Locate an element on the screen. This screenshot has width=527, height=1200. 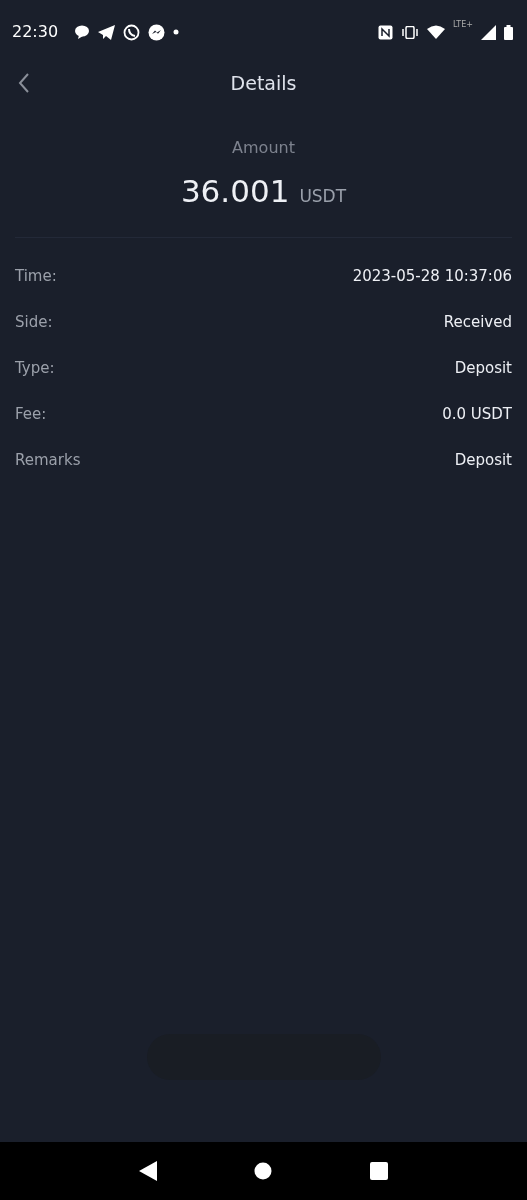
recents-icon is located at coordinates (379, 1171).